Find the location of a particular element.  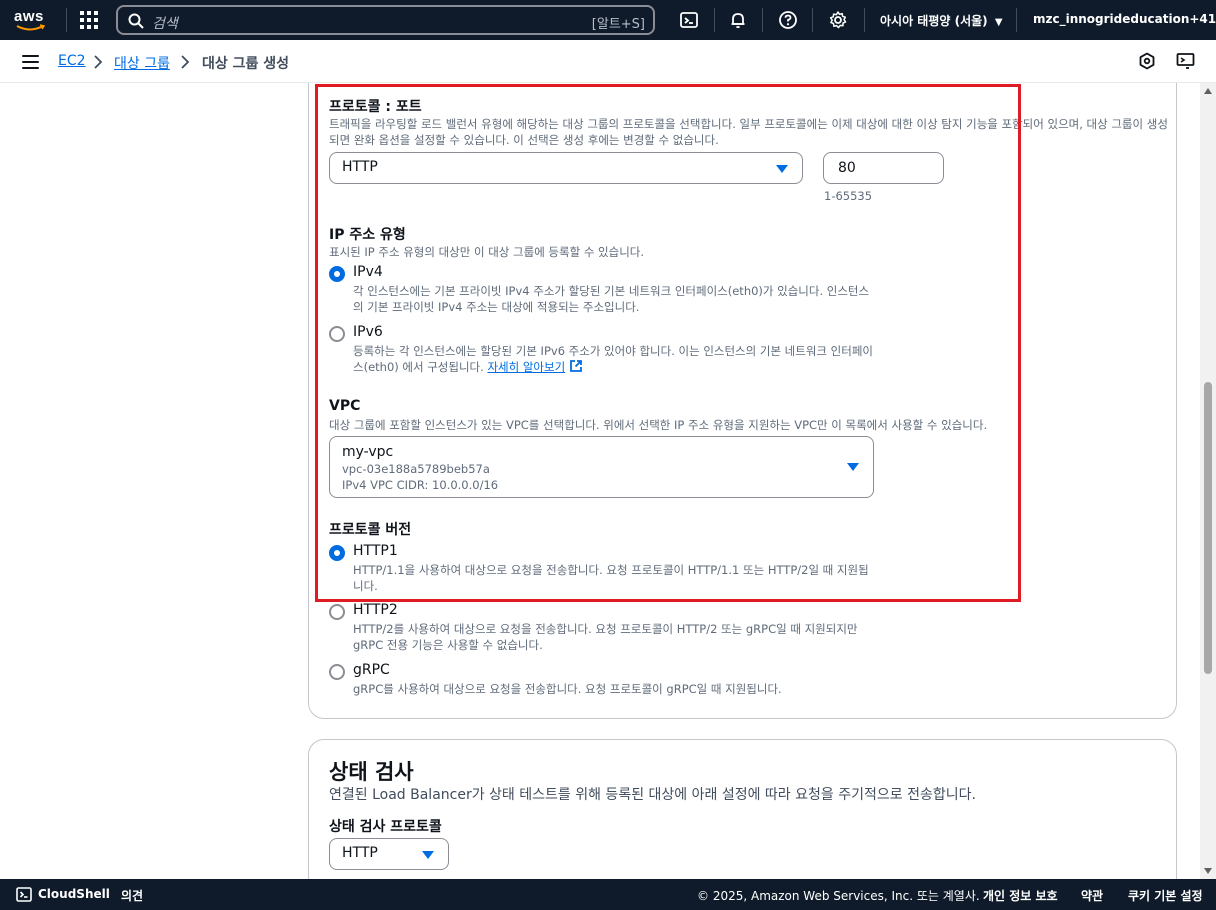

radio-http1 is located at coordinates (337, 553).